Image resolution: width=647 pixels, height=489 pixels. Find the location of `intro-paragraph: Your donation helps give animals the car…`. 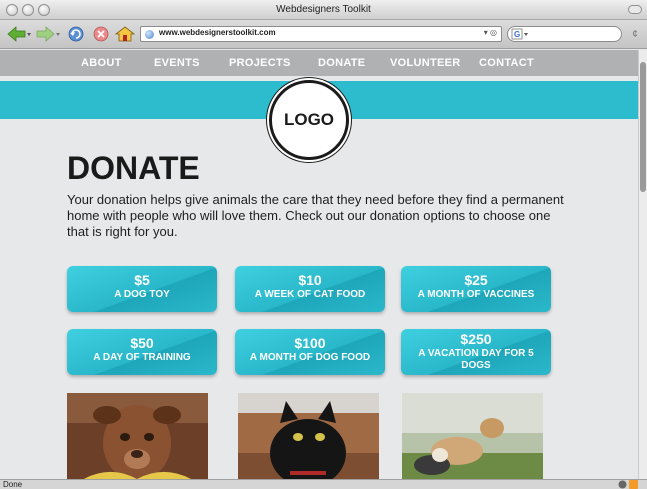

intro-paragraph: Your donation helps give animals the car… is located at coordinates (315, 215).